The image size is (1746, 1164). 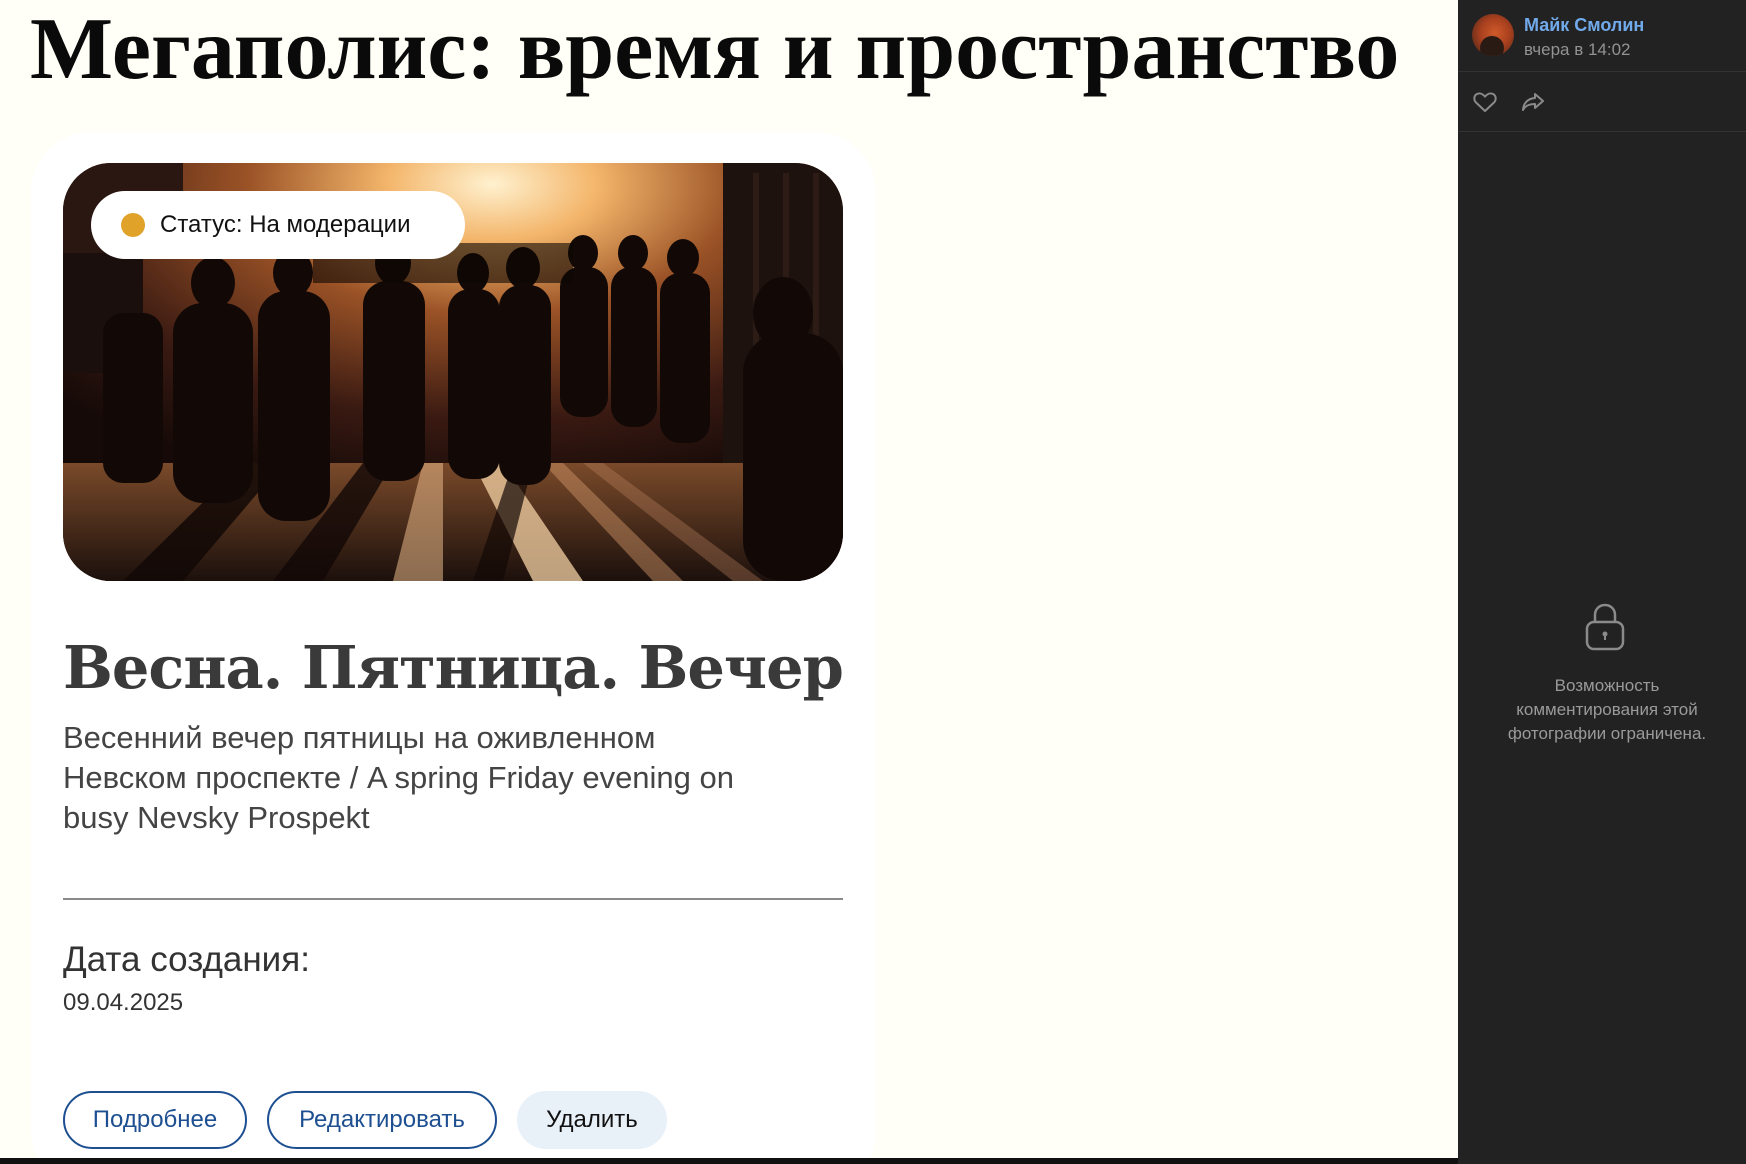 I want to click on description-line: Весенний вечер пятницы на оживленном, so click(x=359, y=737).